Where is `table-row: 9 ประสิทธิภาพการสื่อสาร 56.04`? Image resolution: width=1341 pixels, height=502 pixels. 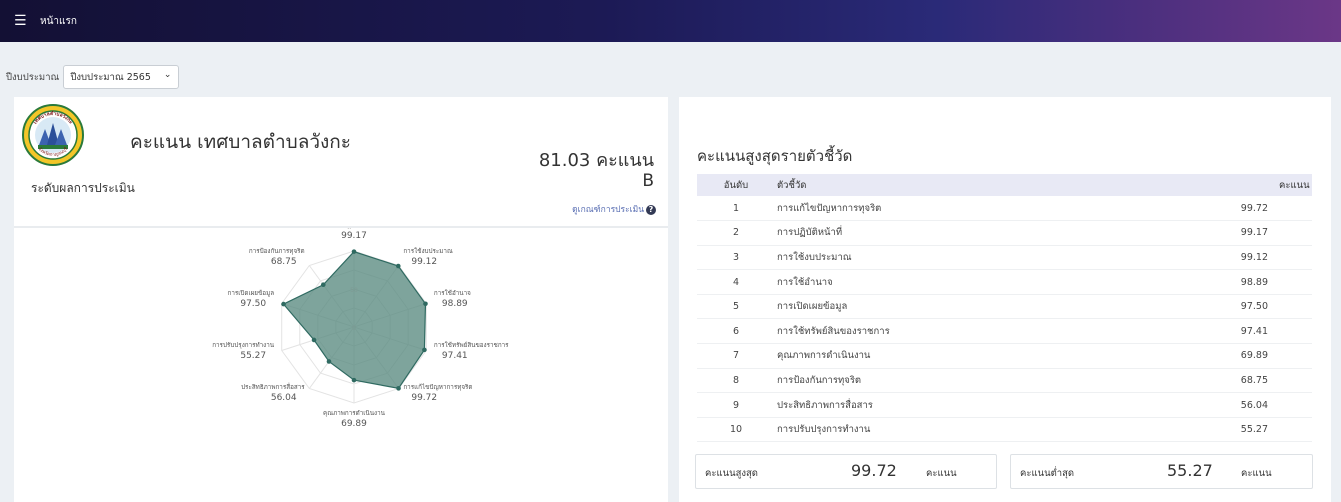
table-row: 9 ประสิทธิภาพการสื่อสาร 56.04 is located at coordinates (1004, 405).